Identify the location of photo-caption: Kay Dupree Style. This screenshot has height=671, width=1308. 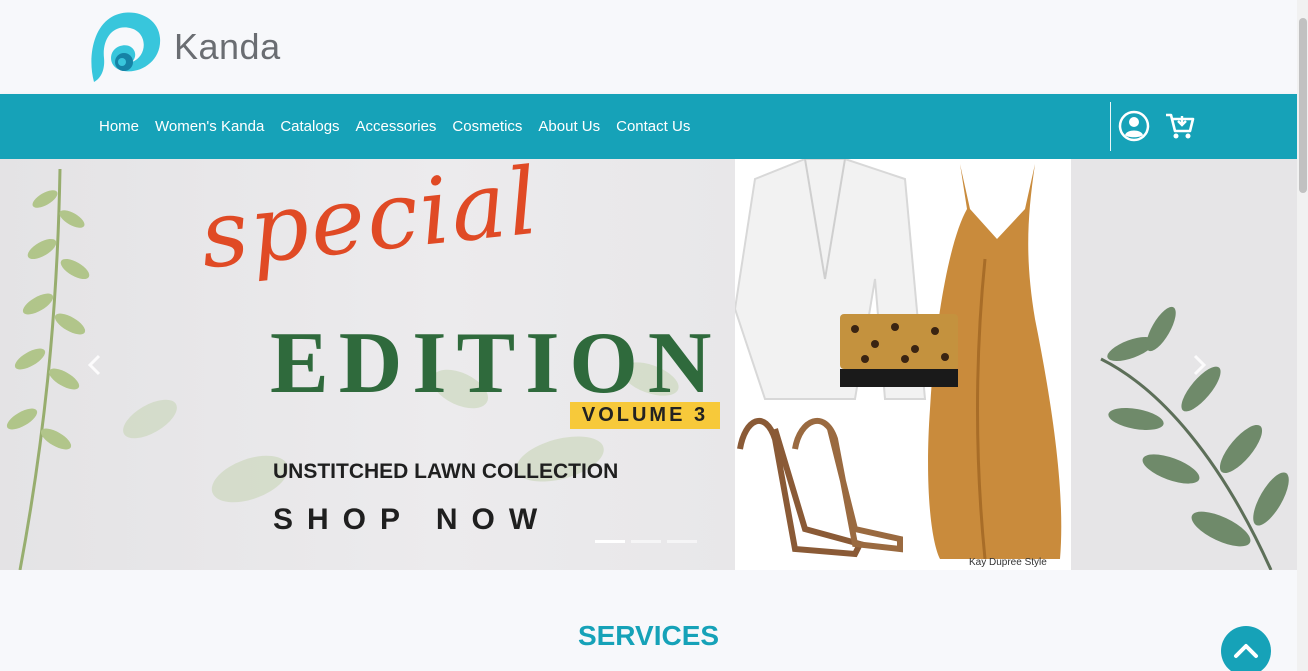
(1008, 562).